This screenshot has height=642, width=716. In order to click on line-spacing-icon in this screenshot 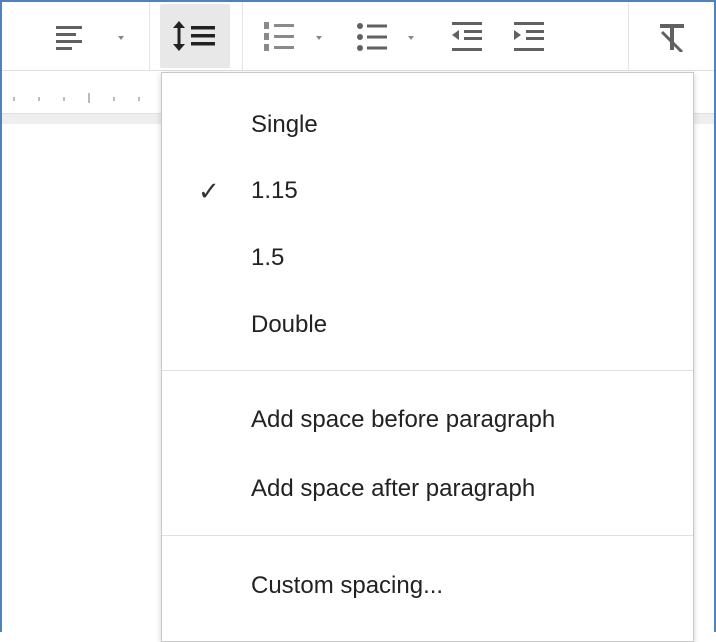, I will do `click(195, 36)`.